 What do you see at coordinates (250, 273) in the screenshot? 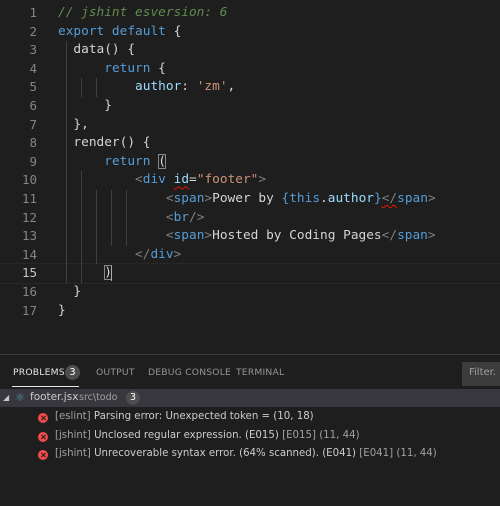
I see `code-line: 15 )` at bounding box center [250, 273].